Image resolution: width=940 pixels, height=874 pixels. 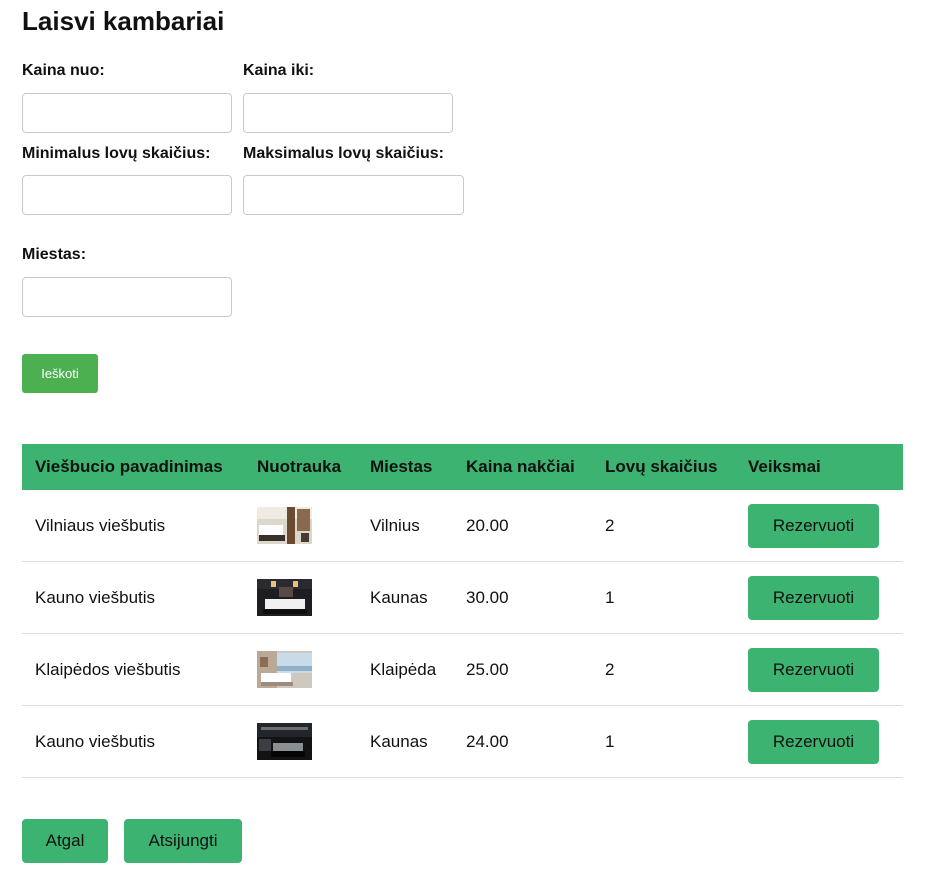 I want to click on price-from-input, so click(x=127, y=113).